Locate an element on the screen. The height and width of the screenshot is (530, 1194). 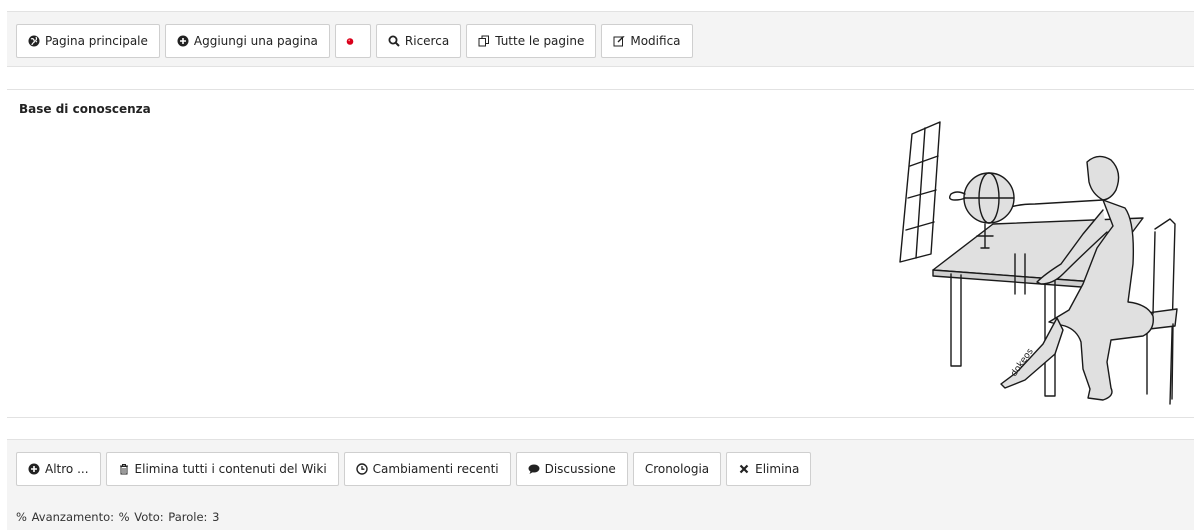
history-button: Cronologia is located at coordinates (677, 469).